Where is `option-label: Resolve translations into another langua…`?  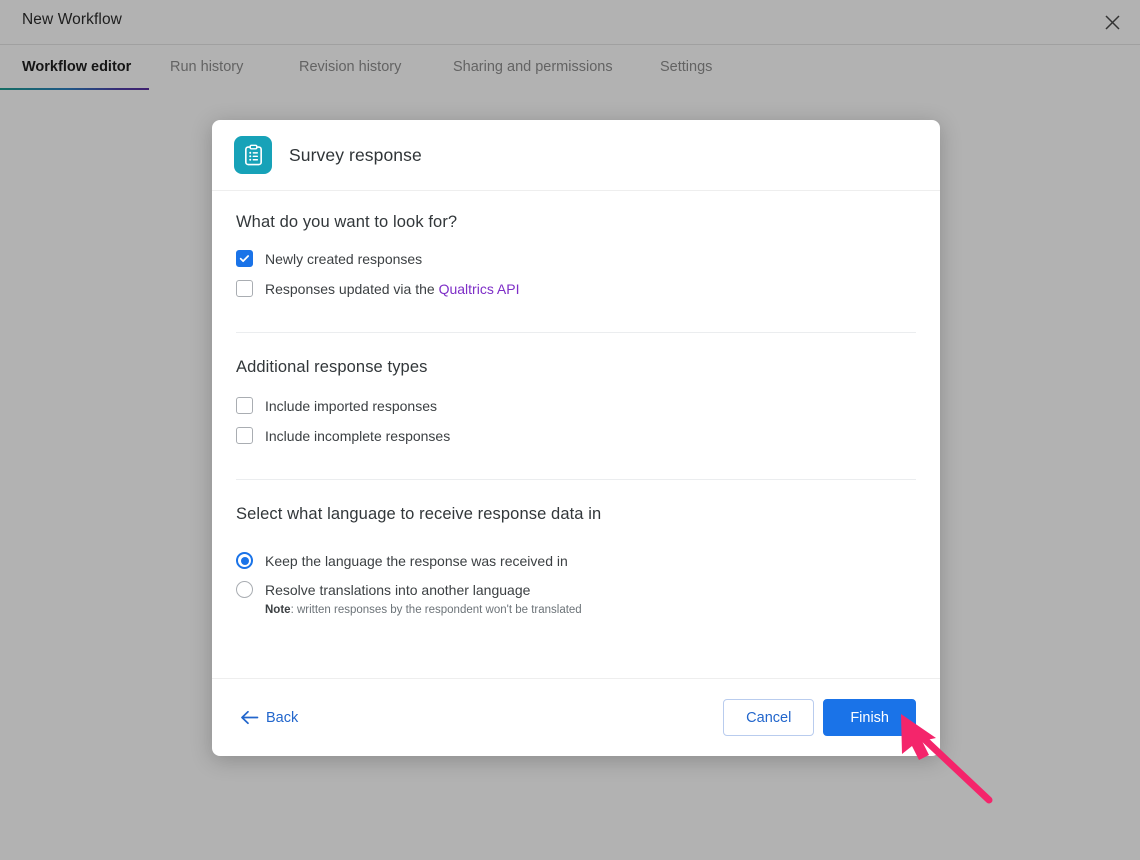
option-label: Resolve translations into another langua… is located at coordinates (398, 590).